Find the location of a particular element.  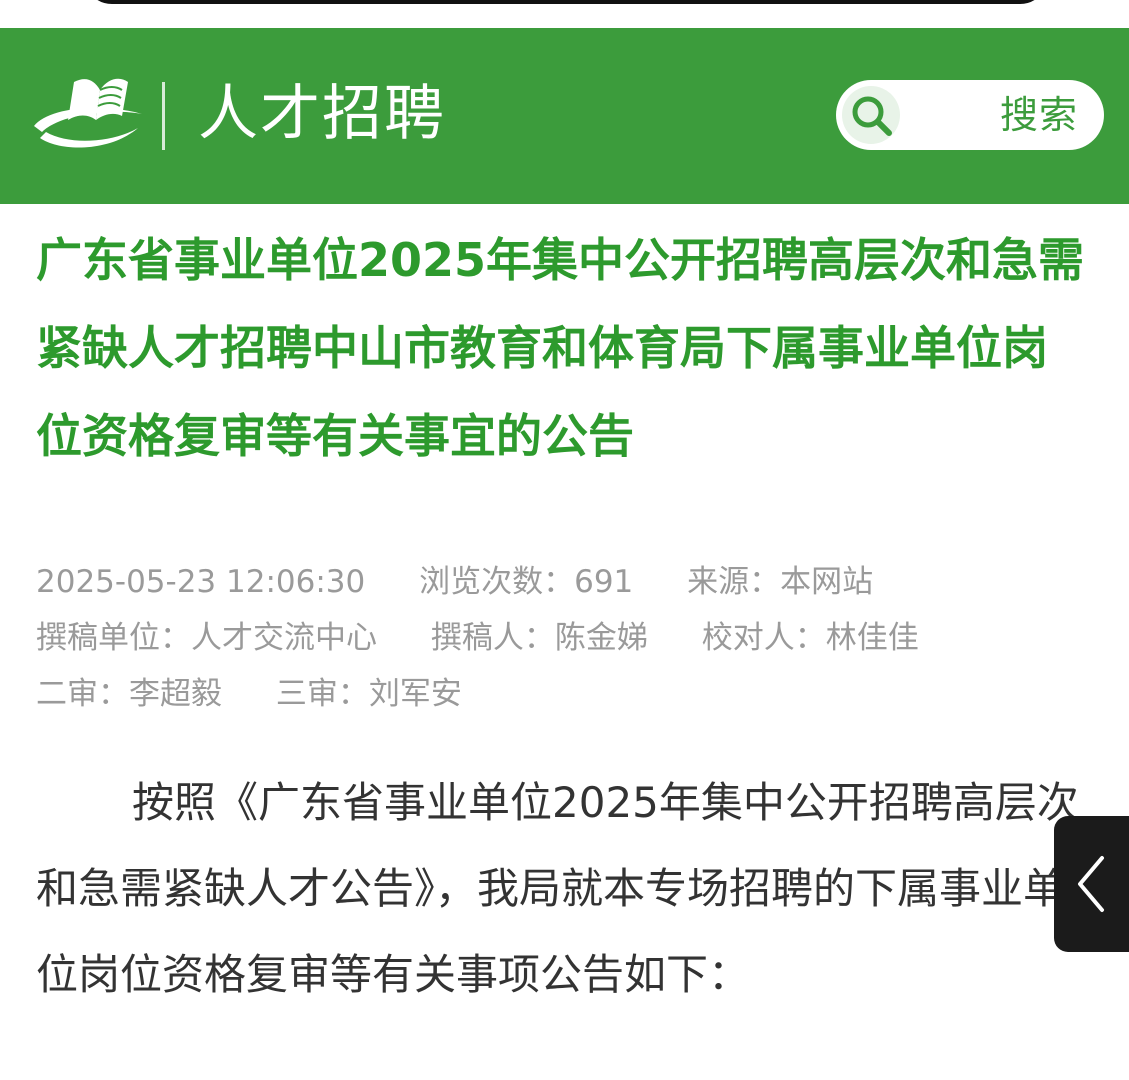

open-book-globe-icon is located at coordinates (88, 114).